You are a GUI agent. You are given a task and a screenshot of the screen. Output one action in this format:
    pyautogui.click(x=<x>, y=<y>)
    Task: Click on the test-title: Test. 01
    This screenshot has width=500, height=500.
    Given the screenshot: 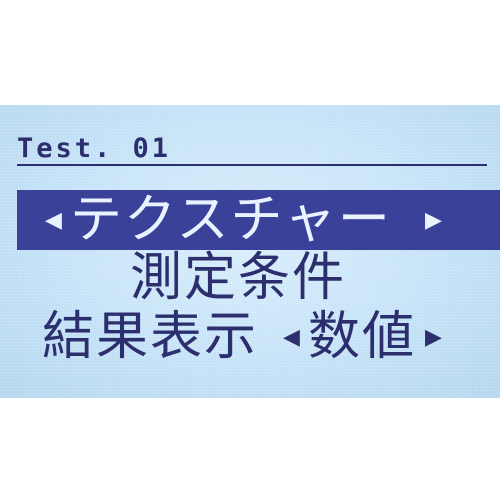 What is the action you would take?
    pyautogui.click(x=94, y=148)
    